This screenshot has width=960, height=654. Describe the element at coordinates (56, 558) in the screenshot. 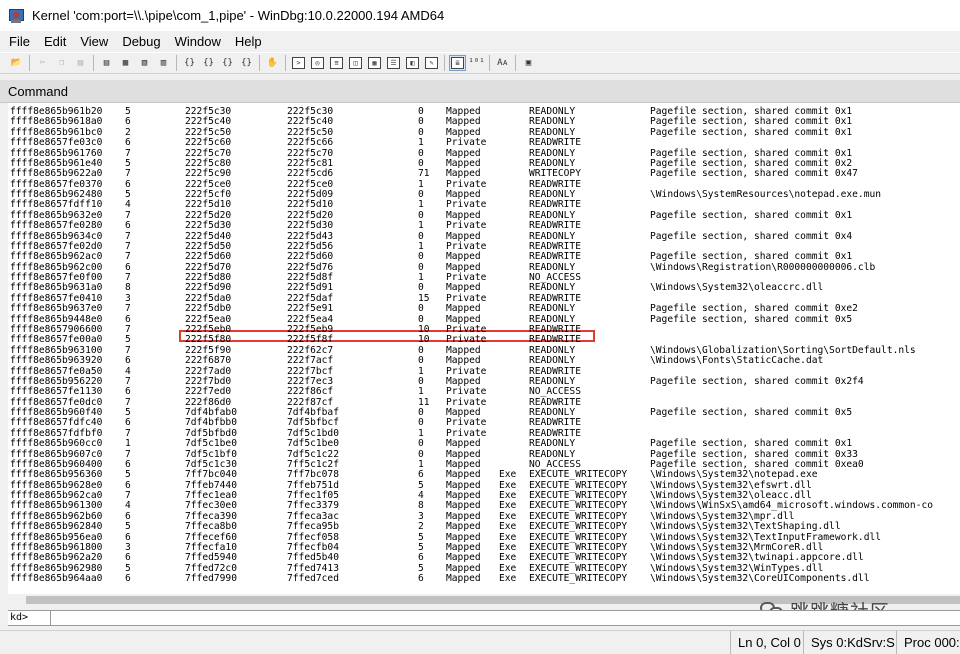

I see `output-cell-vad-address: ffff8e865b962a20` at that location.